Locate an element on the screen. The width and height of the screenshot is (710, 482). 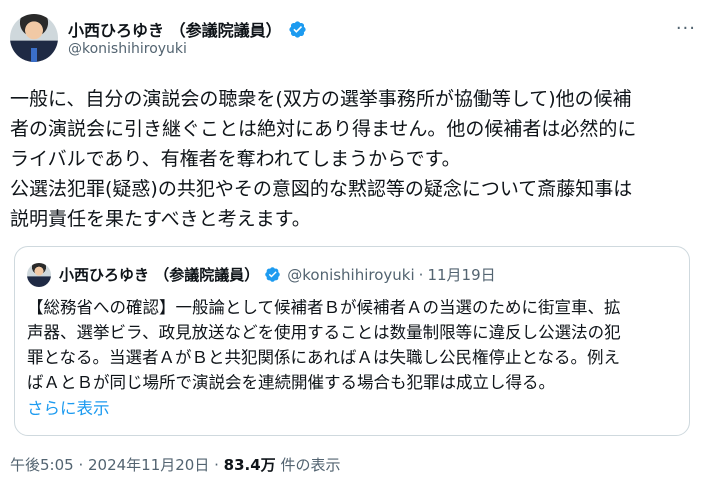
tweet-text-line: 公選法犯罪(疑惑)の共犯やその意図的な黙認等の疑念について斎藤知事は is located at coordinates (321, 189).